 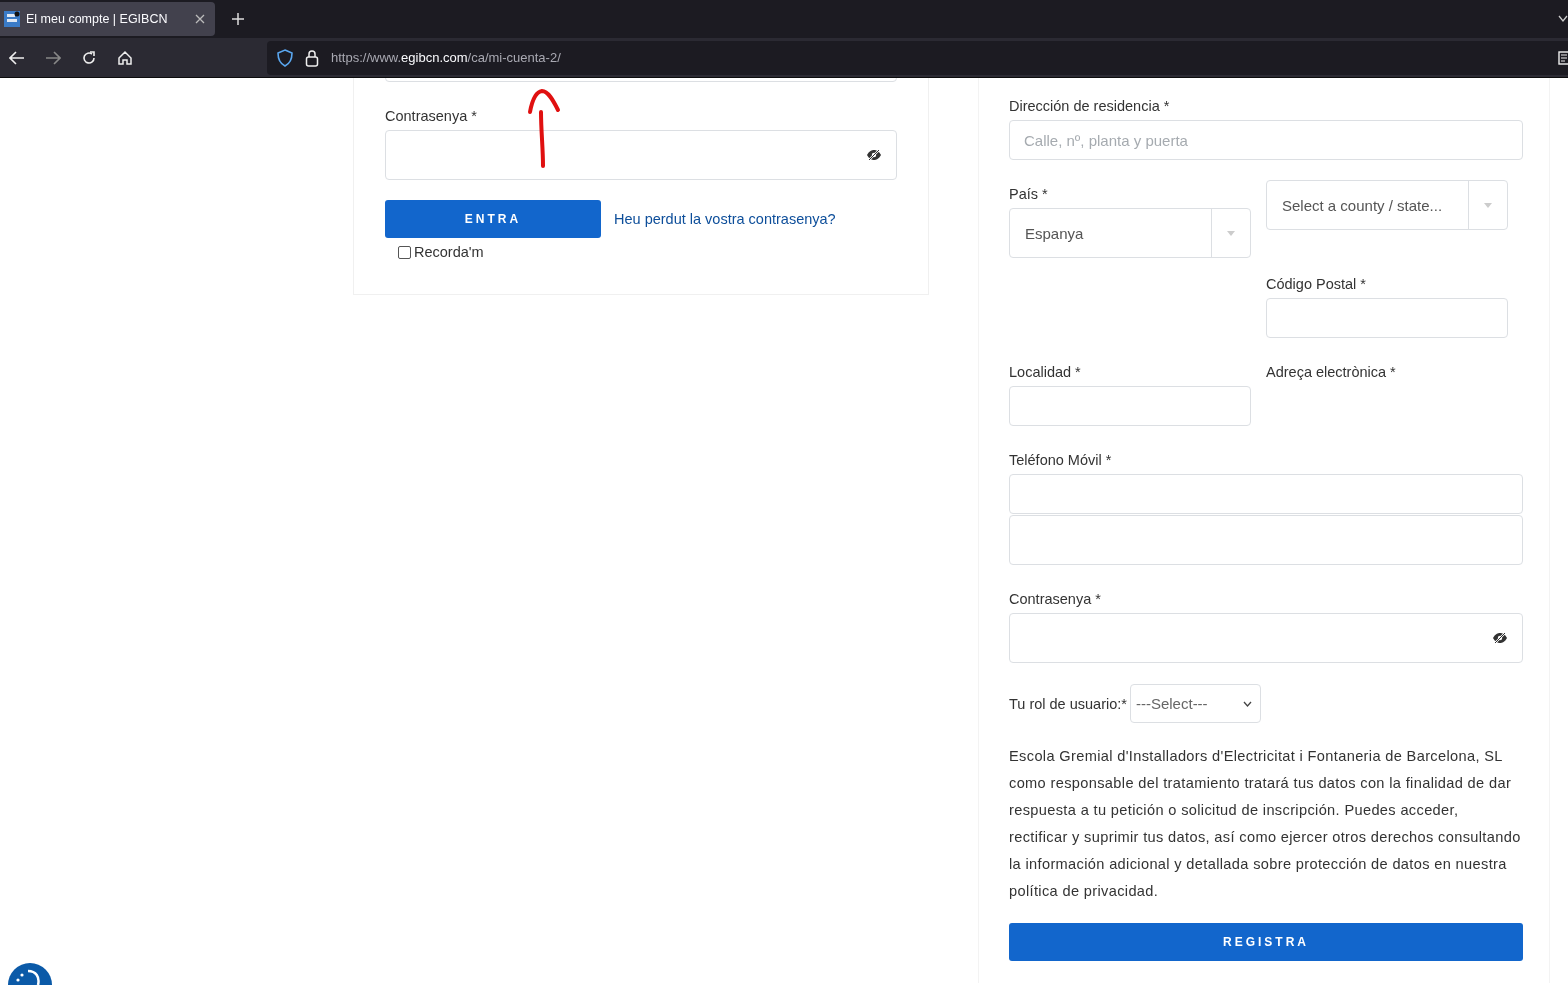 What do you see at coordinates (1068, 703) in the screenshot?
I see `field-label: Tu rol de usuario:*` at bounding box center [1068, 703].